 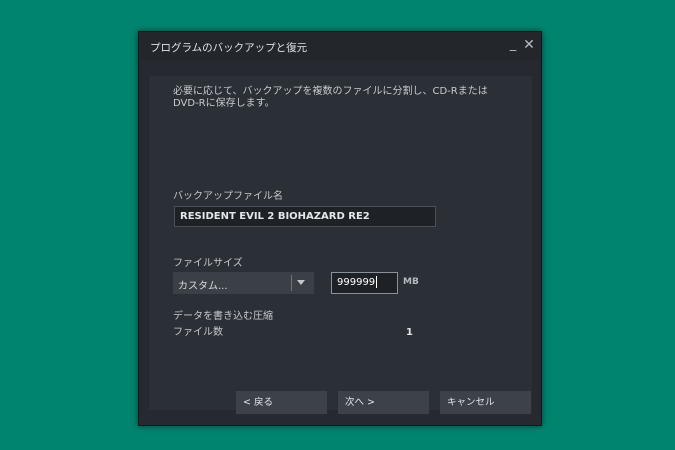 What do you see at coordinates (377, 282) in the screenshot?
I see `text-caret` at bounding box center [377, 282].